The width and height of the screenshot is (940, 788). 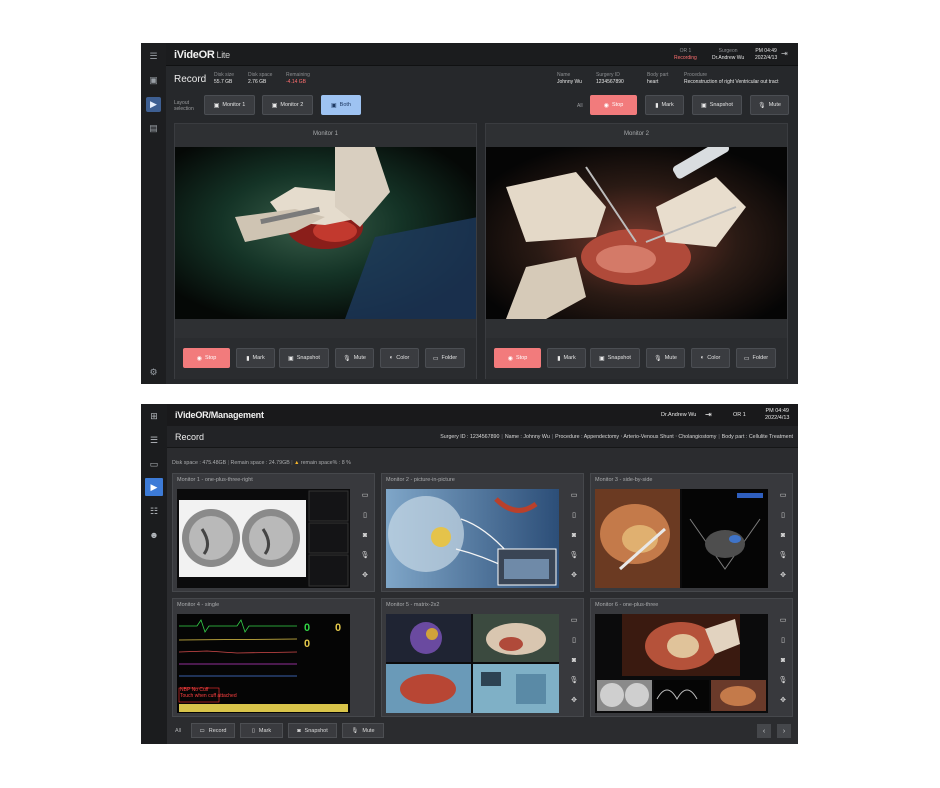 I want to click on monitor-tile-title: Monitor 5 - matrix-2x2, so click(x=413, y=605).